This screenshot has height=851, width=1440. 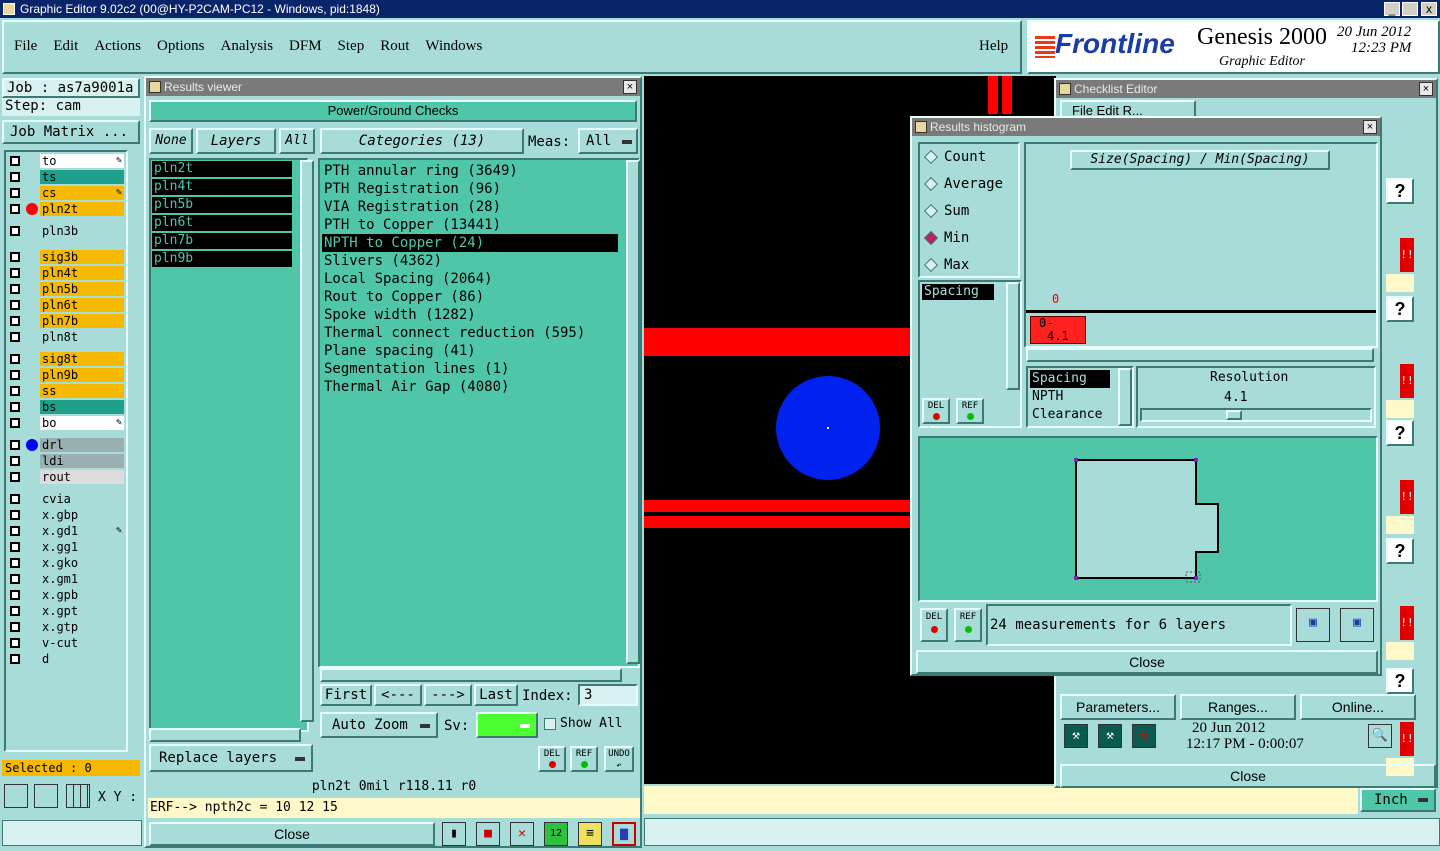 I want to click on layer-row-pln3b: pln3b, so click(x=65, y=231).